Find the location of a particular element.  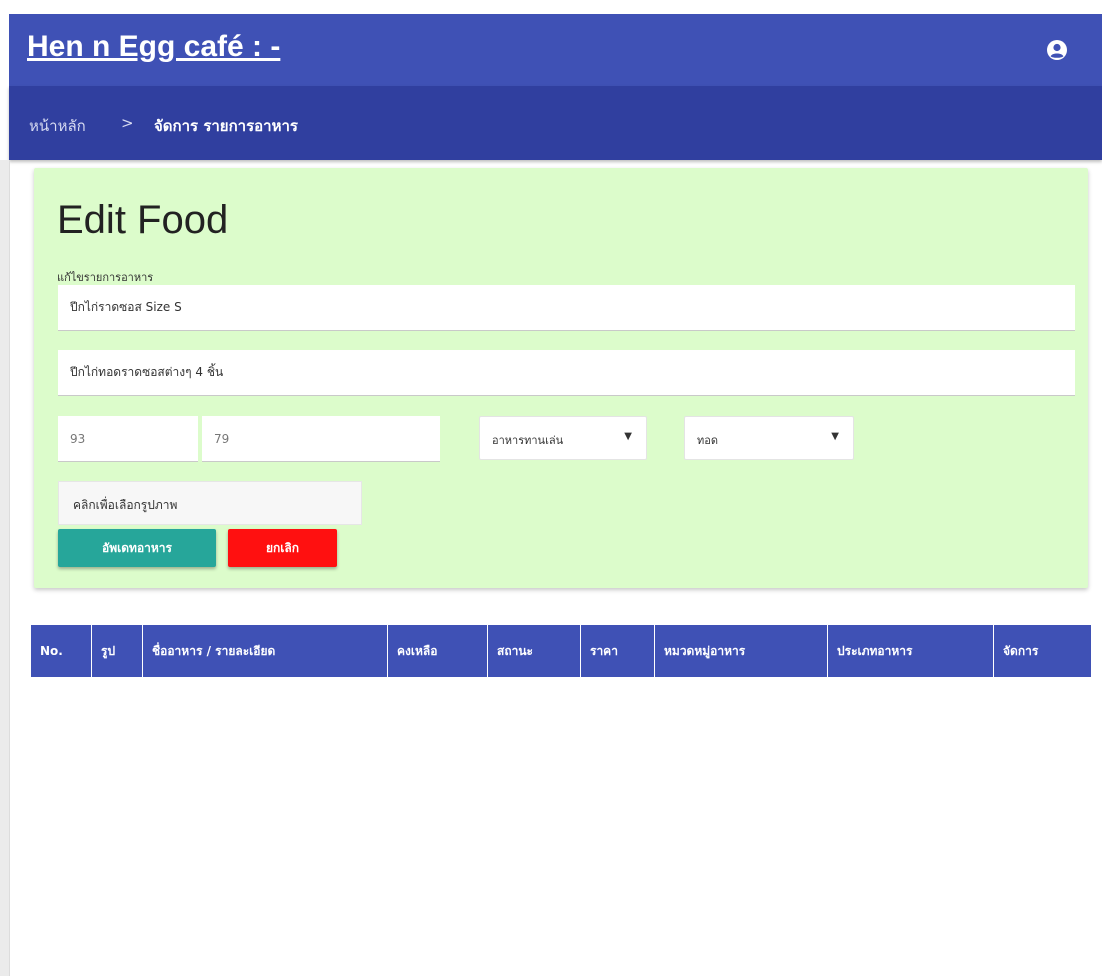

cancel-button: ยกเลิก is located at coordinates (282, 548).